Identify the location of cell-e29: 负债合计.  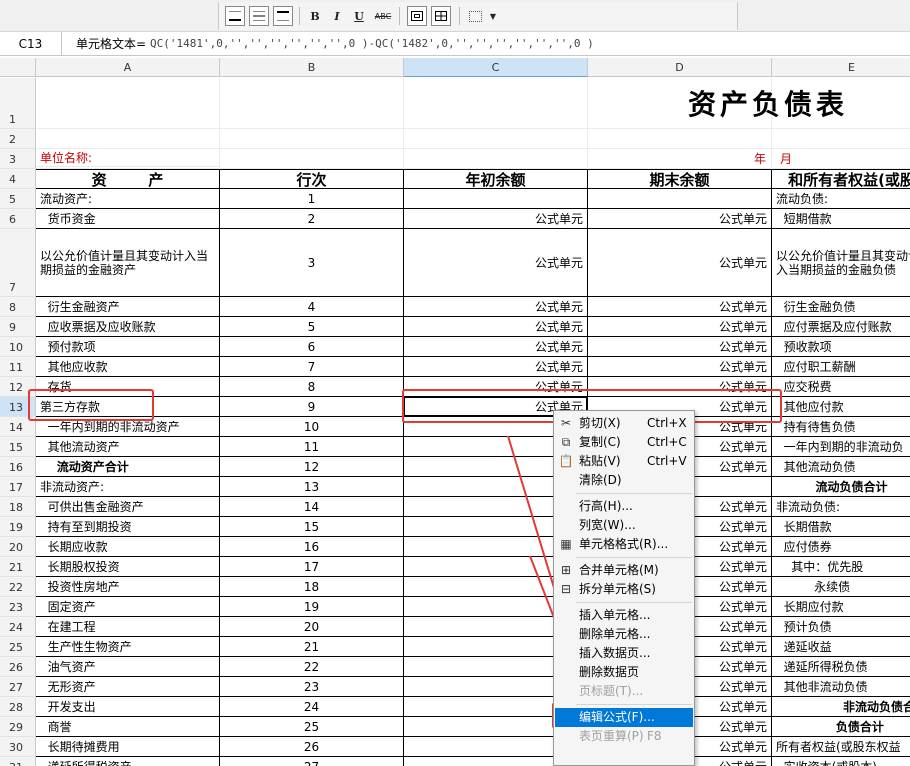
(841, 727).